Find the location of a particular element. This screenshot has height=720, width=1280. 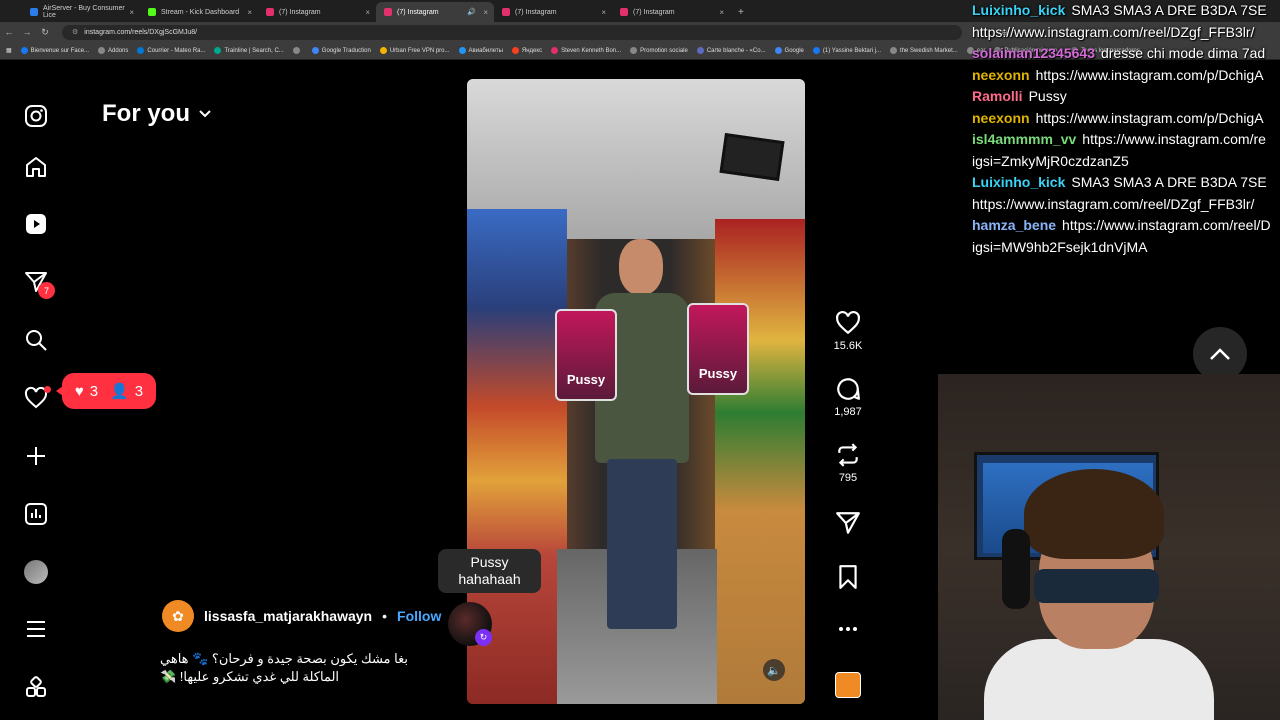

search-icon is located at coordinates (36, 340).